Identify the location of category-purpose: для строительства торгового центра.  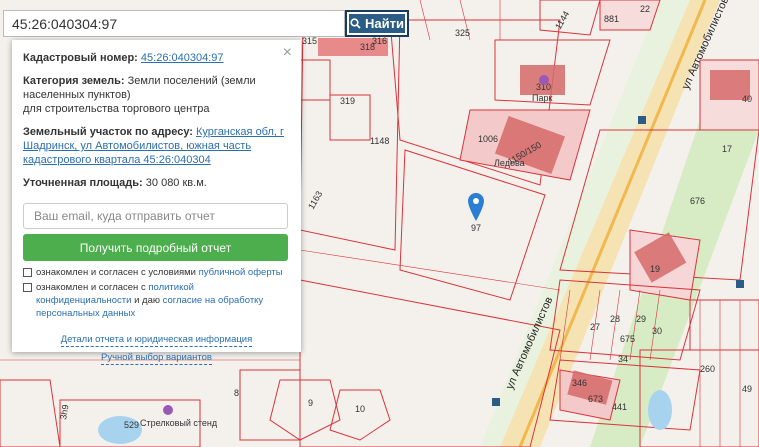
(116, 109).